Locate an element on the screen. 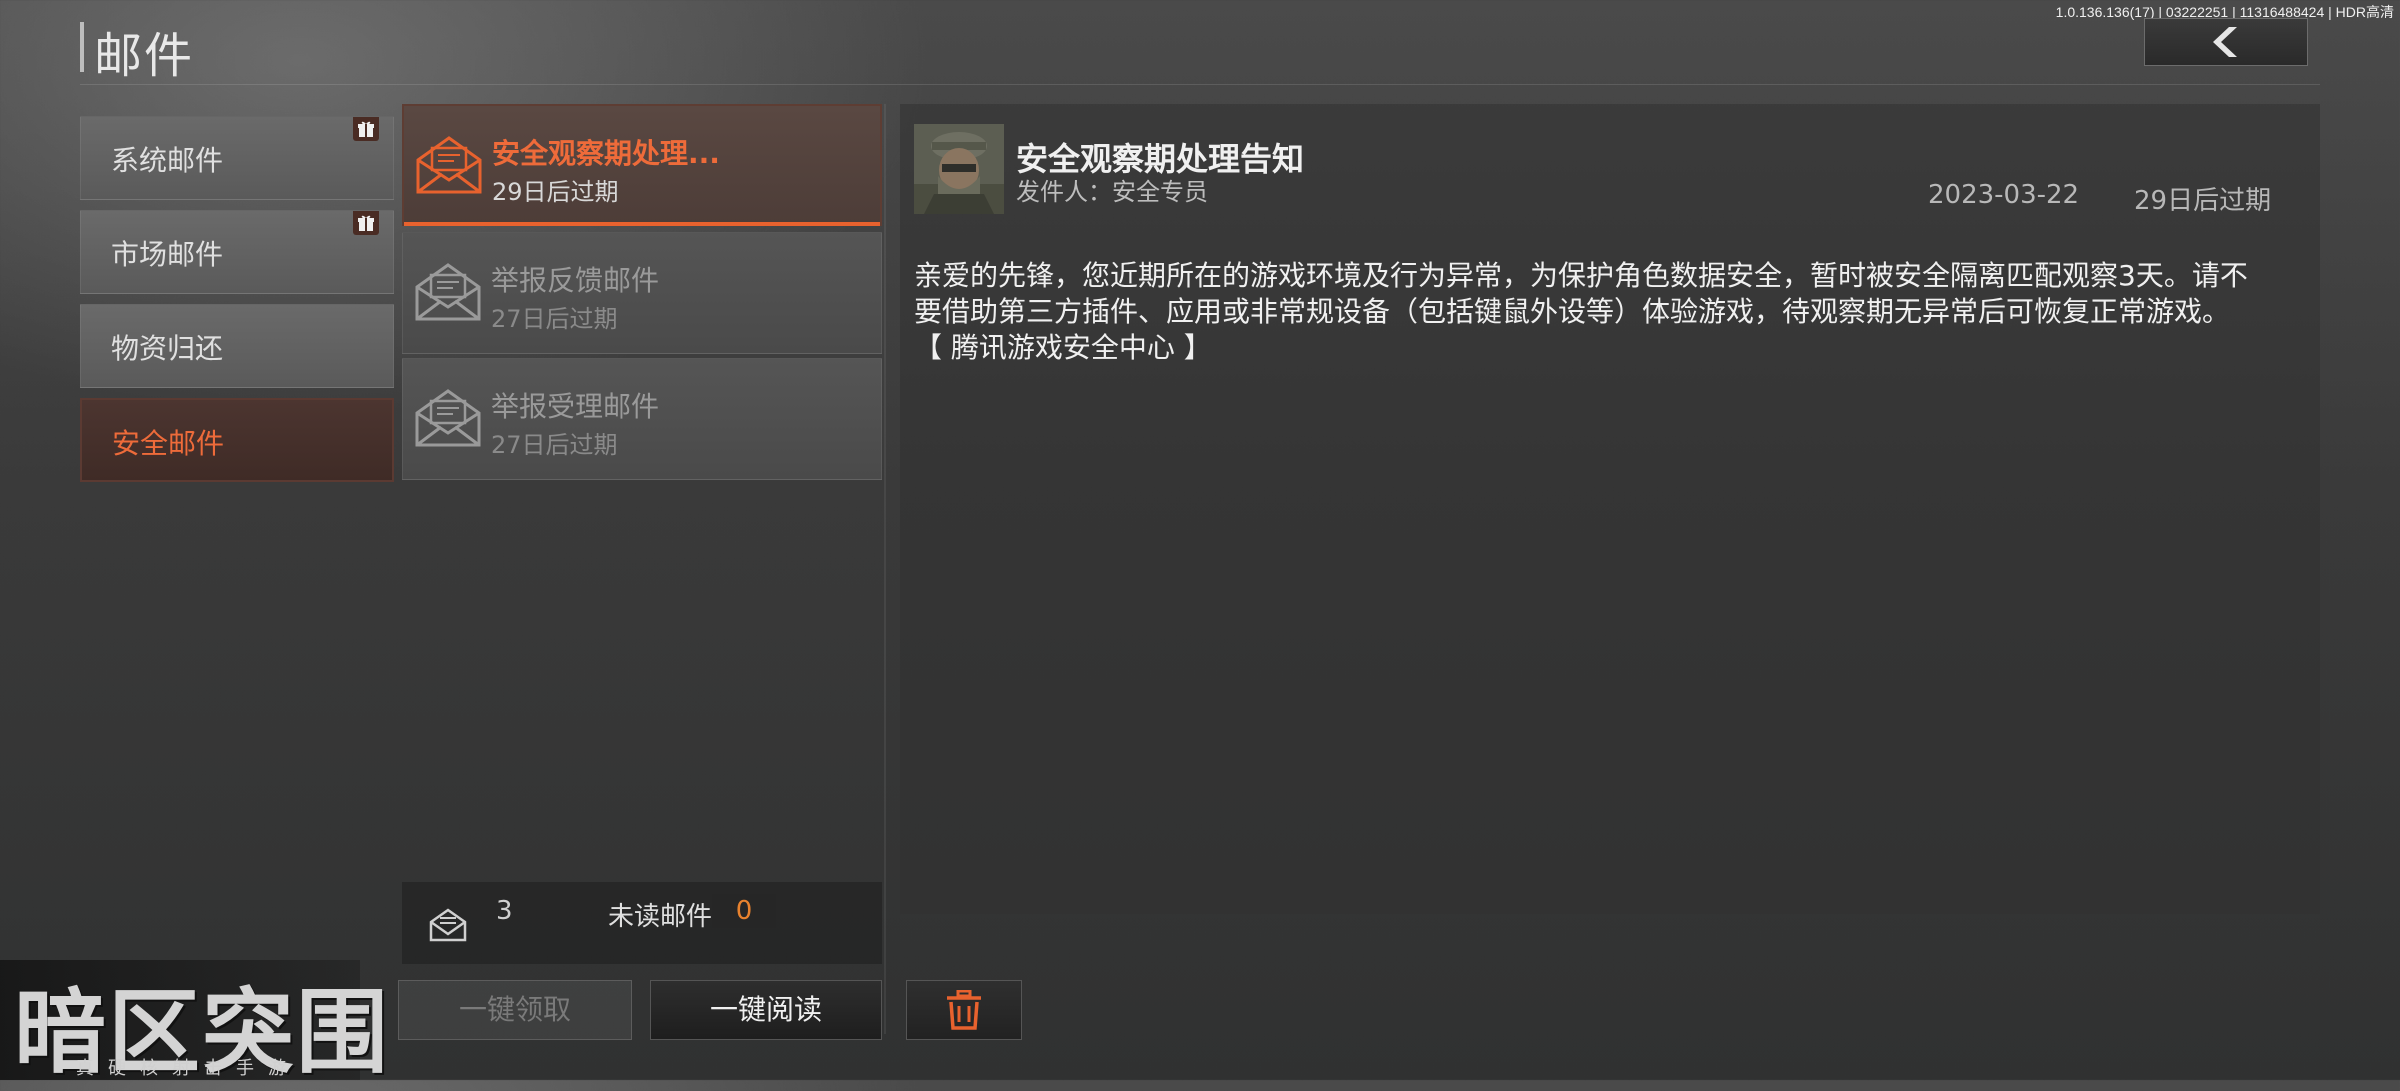 This screenshot has width=2400, height=1091. mail-list-item: 举报反馈邮件 27日后过期 is located at coordinates (642, 293).